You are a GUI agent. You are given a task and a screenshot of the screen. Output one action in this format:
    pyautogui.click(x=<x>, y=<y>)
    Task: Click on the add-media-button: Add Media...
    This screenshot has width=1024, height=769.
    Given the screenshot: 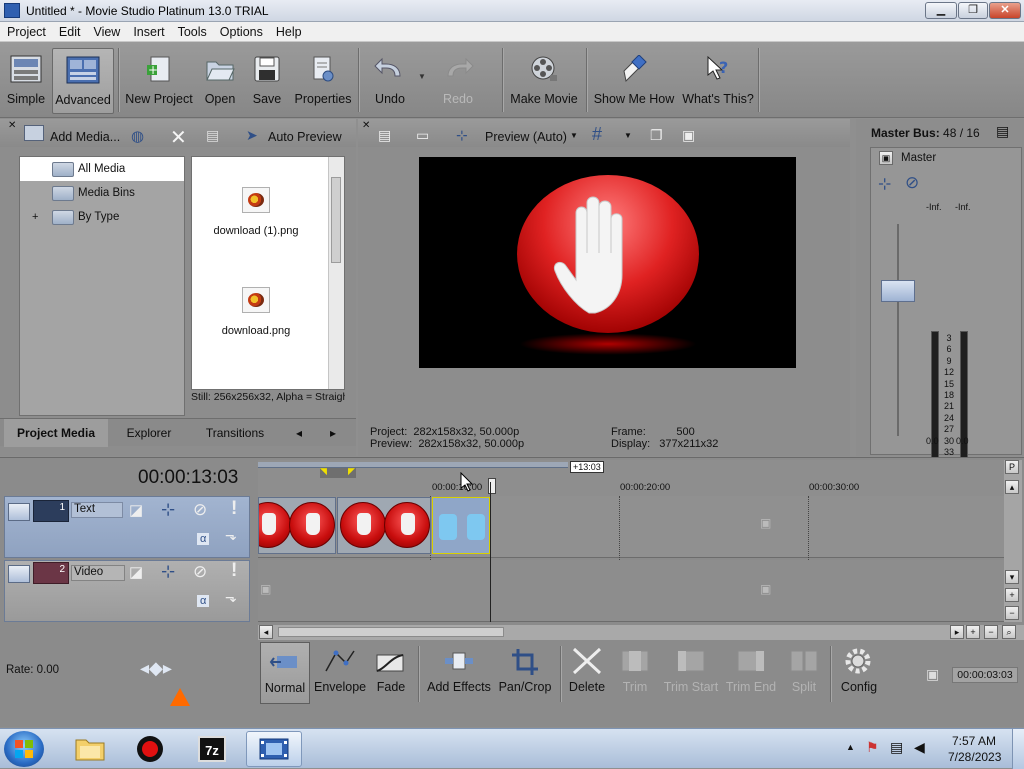 What is the action you would take?
    pyautogui.click(x=85, y=137)
    